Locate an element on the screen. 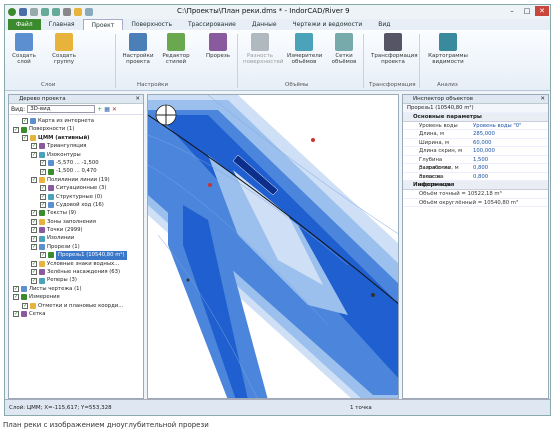 The image size is (555, 442). undo-icon is located at coordinates (45, 12).